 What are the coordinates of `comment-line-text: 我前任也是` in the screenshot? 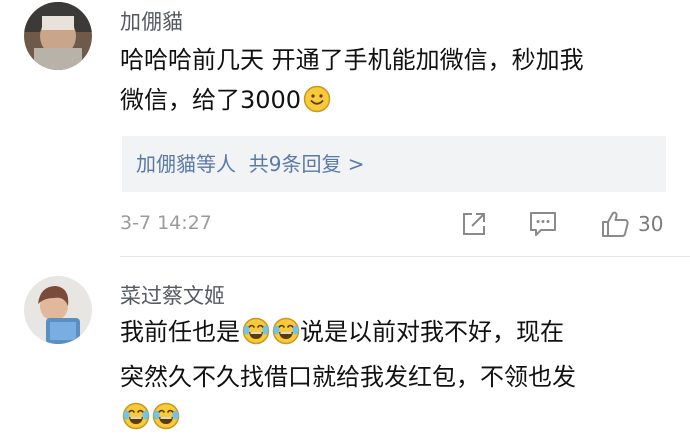 It's located at (180, 332).